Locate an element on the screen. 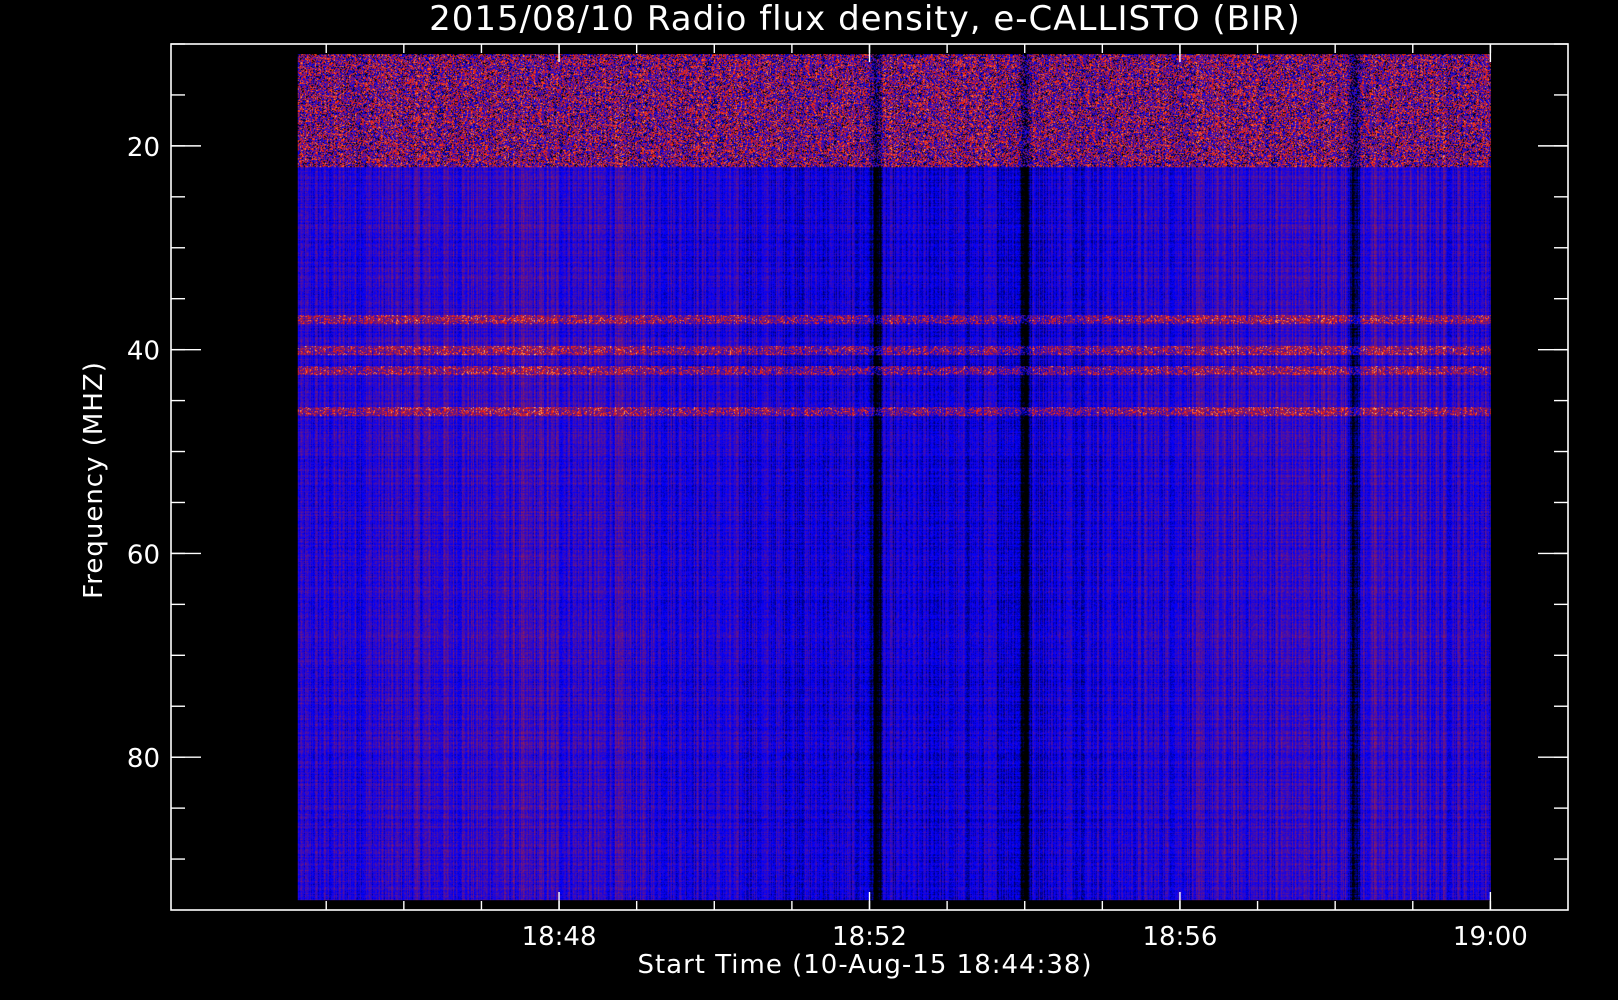 This screenshot has height=1000, width=1618. y-tick-label: 80 is located at coordinates (143, 759).